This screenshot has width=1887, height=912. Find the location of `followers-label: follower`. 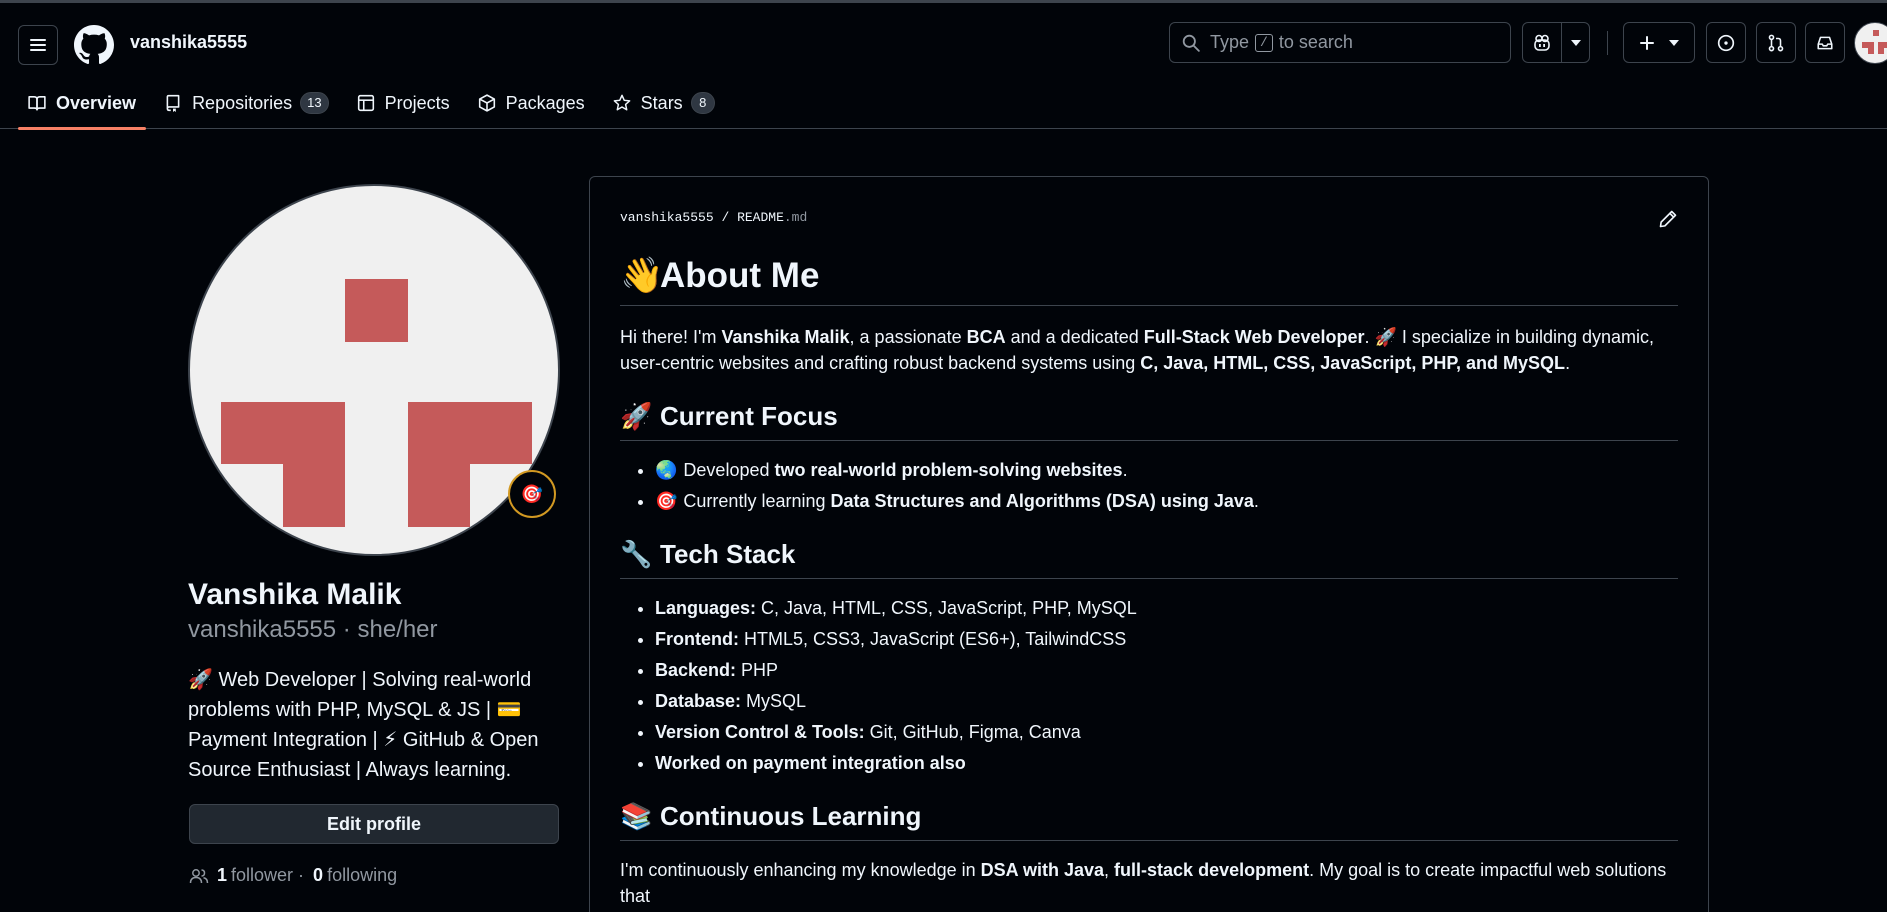

followers-label: follower is located at coordinates (262, 875).